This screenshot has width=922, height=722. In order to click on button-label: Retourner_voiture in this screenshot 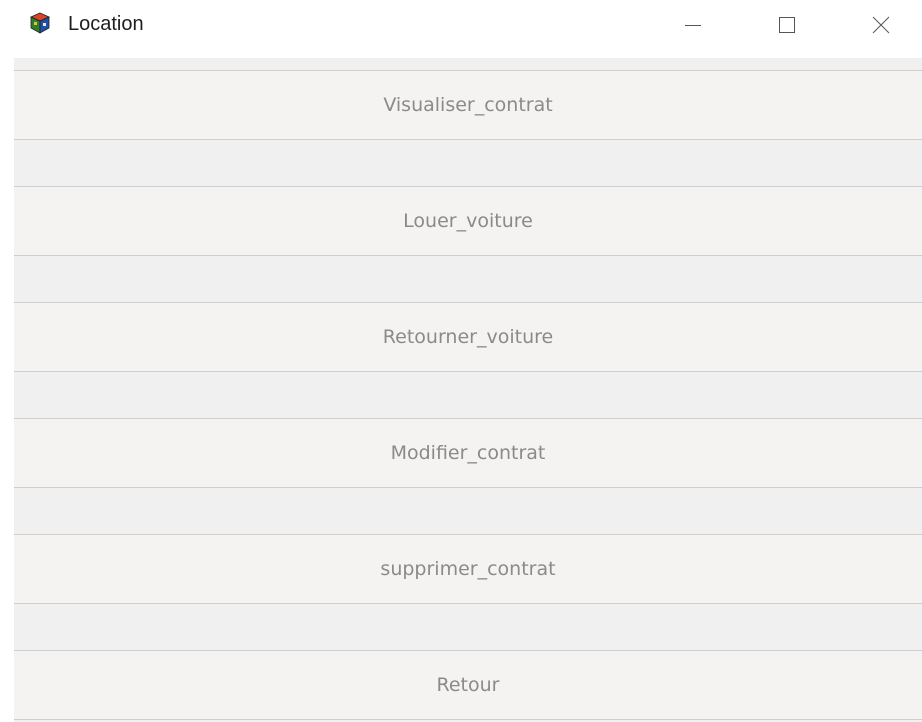, I will do `click(468, 337)`.